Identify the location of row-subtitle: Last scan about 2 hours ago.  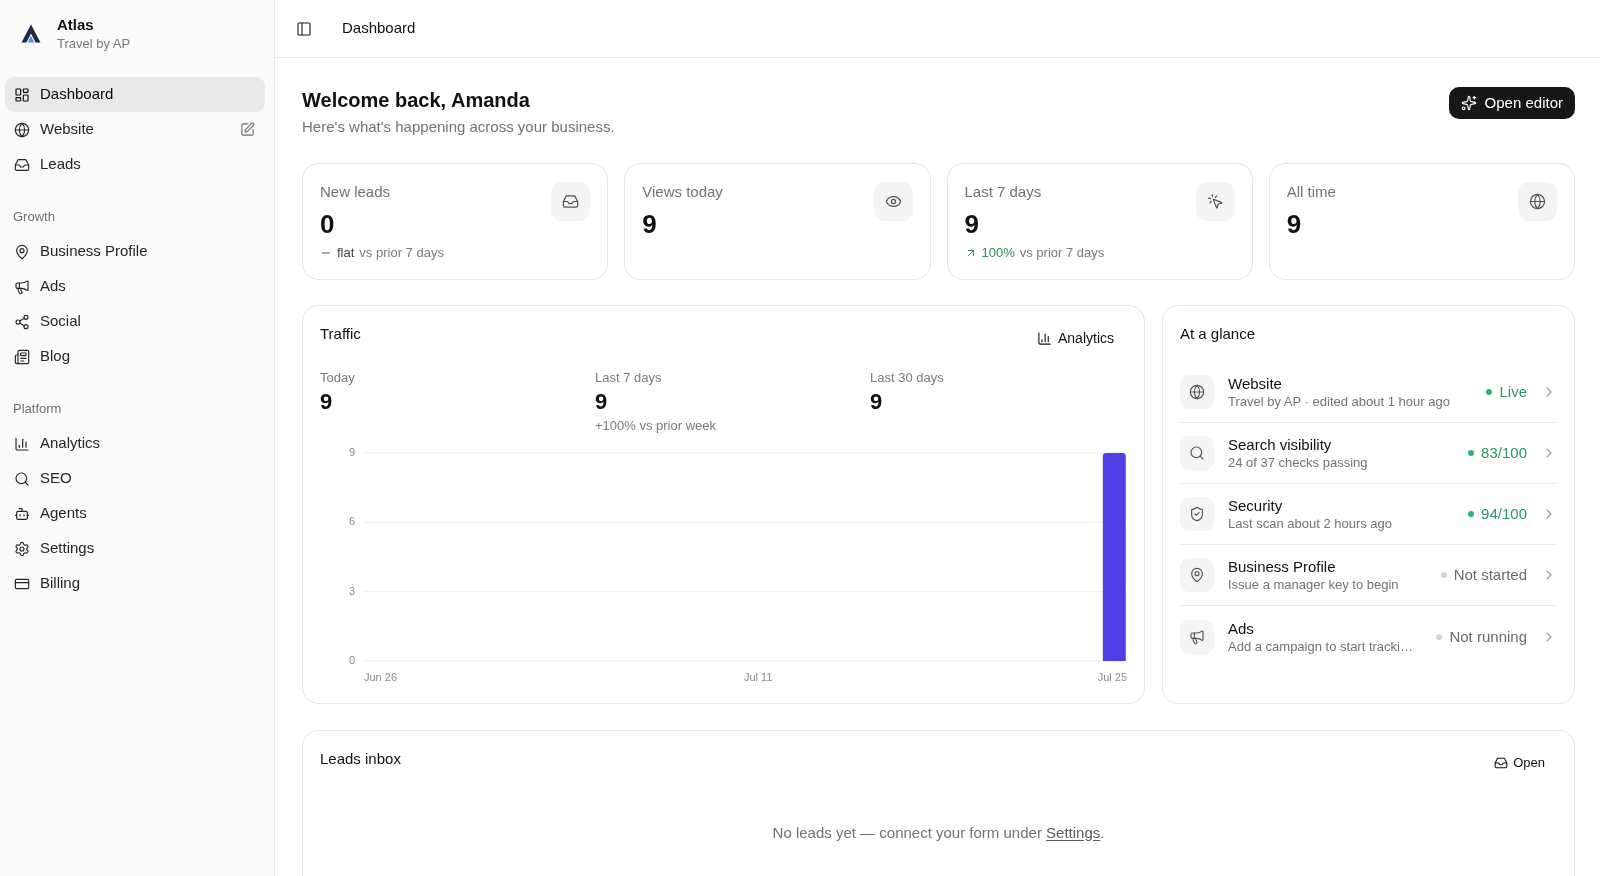
(1311, 523).